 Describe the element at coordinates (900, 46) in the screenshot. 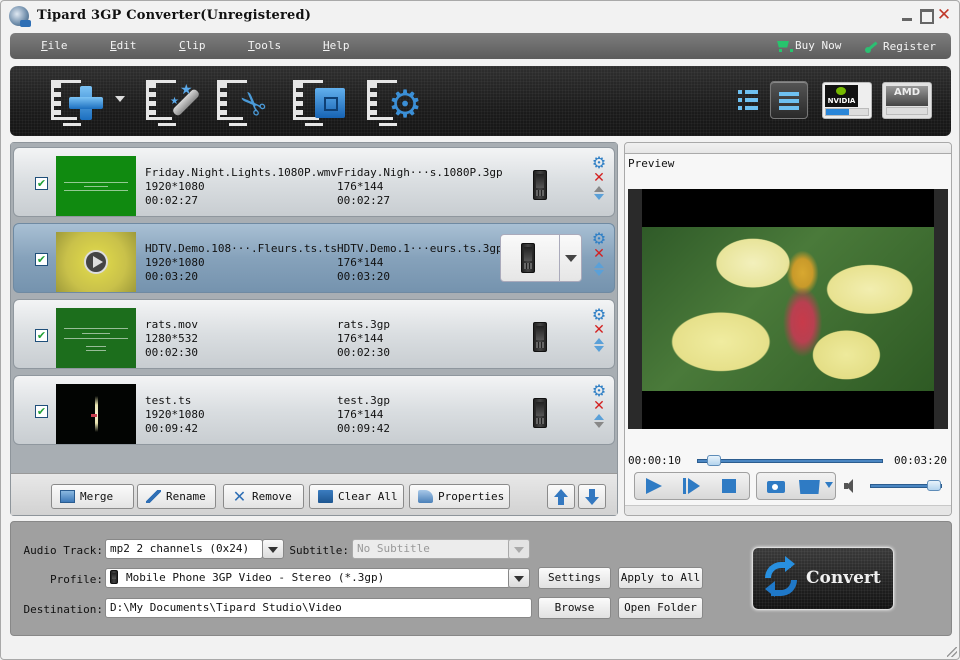

I see `register-link: Register` at that location.